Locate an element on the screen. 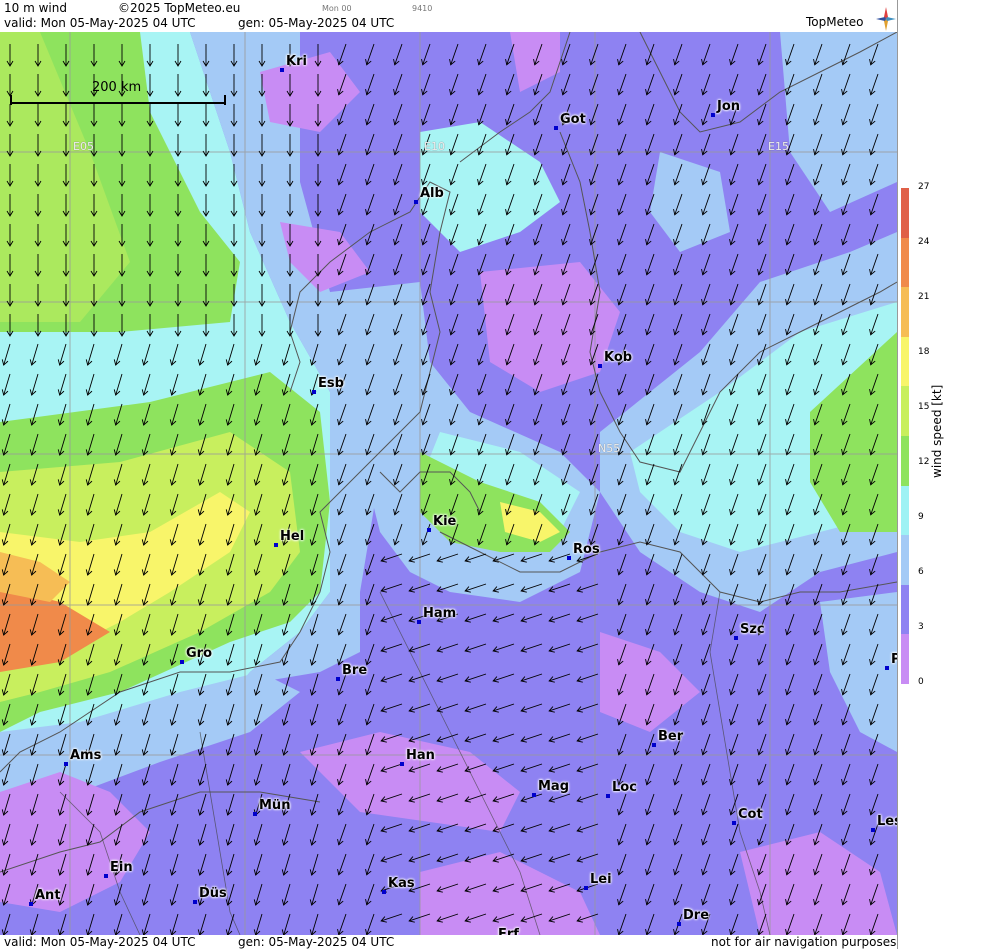 This screenshot has width=989, height=949. scale-bar: 200 km is located at coordinates (118, 92).